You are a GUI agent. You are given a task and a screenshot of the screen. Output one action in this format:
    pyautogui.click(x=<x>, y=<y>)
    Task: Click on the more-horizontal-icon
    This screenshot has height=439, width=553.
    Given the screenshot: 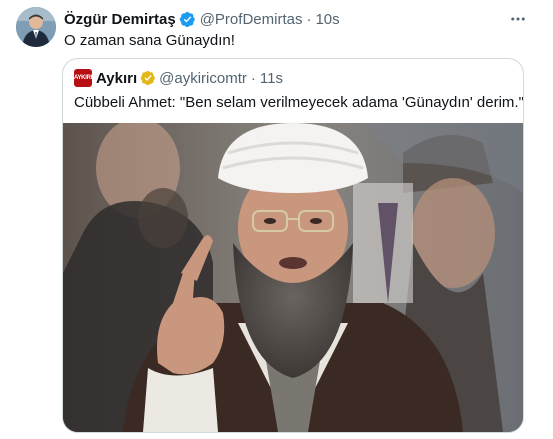 What is the action you would take?
    pyautogui.click(x=518, y=19)
    